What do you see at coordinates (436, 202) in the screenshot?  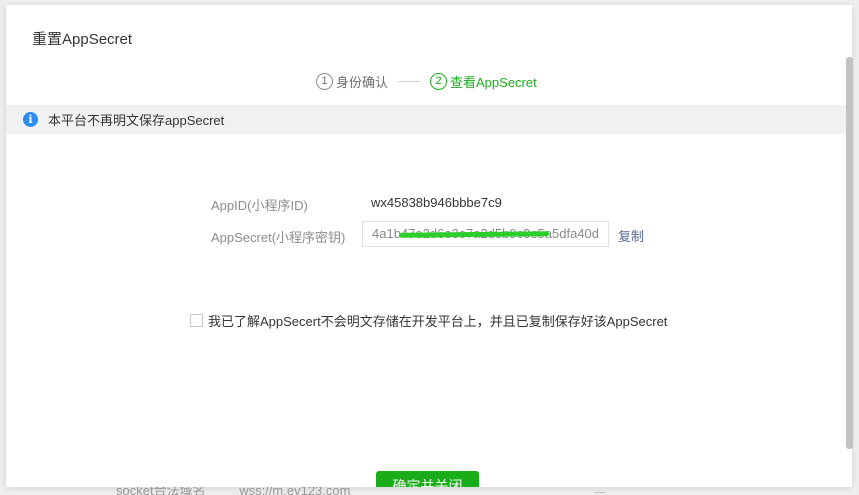 I see `appid-value: wx45838b946bbbe7c9` at bounding box center [436, 202].